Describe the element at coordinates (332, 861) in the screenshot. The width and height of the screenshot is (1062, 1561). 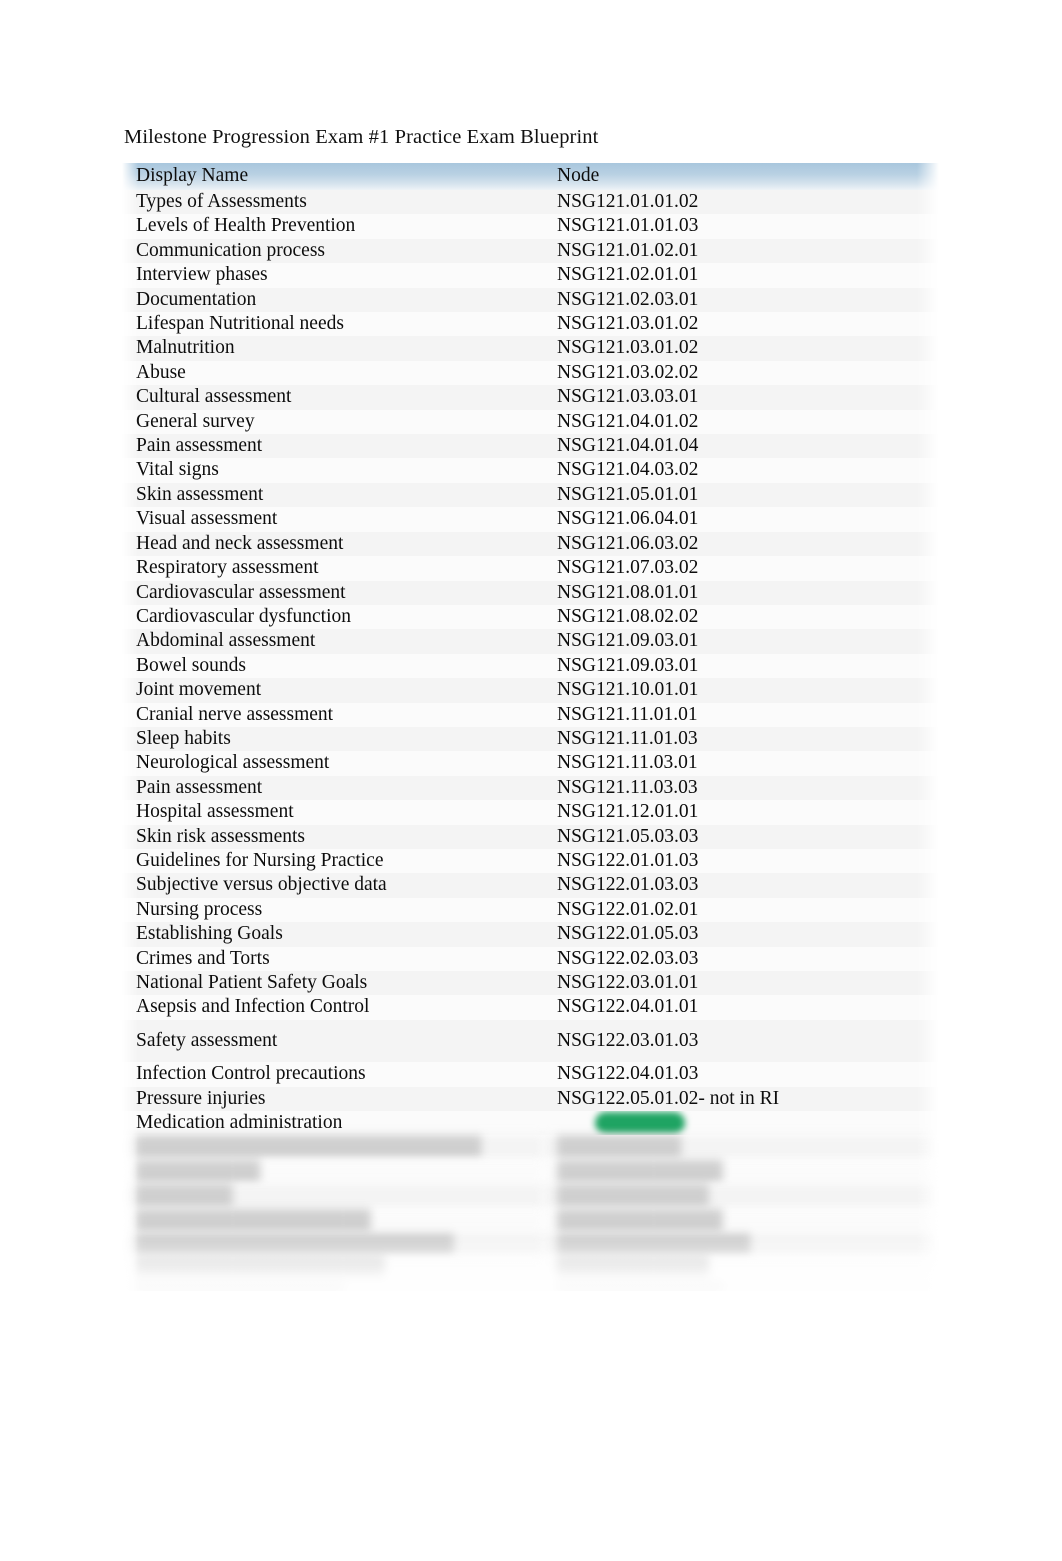
I see `cell-display-name: Guidelines for Nursing Practice` at that location.